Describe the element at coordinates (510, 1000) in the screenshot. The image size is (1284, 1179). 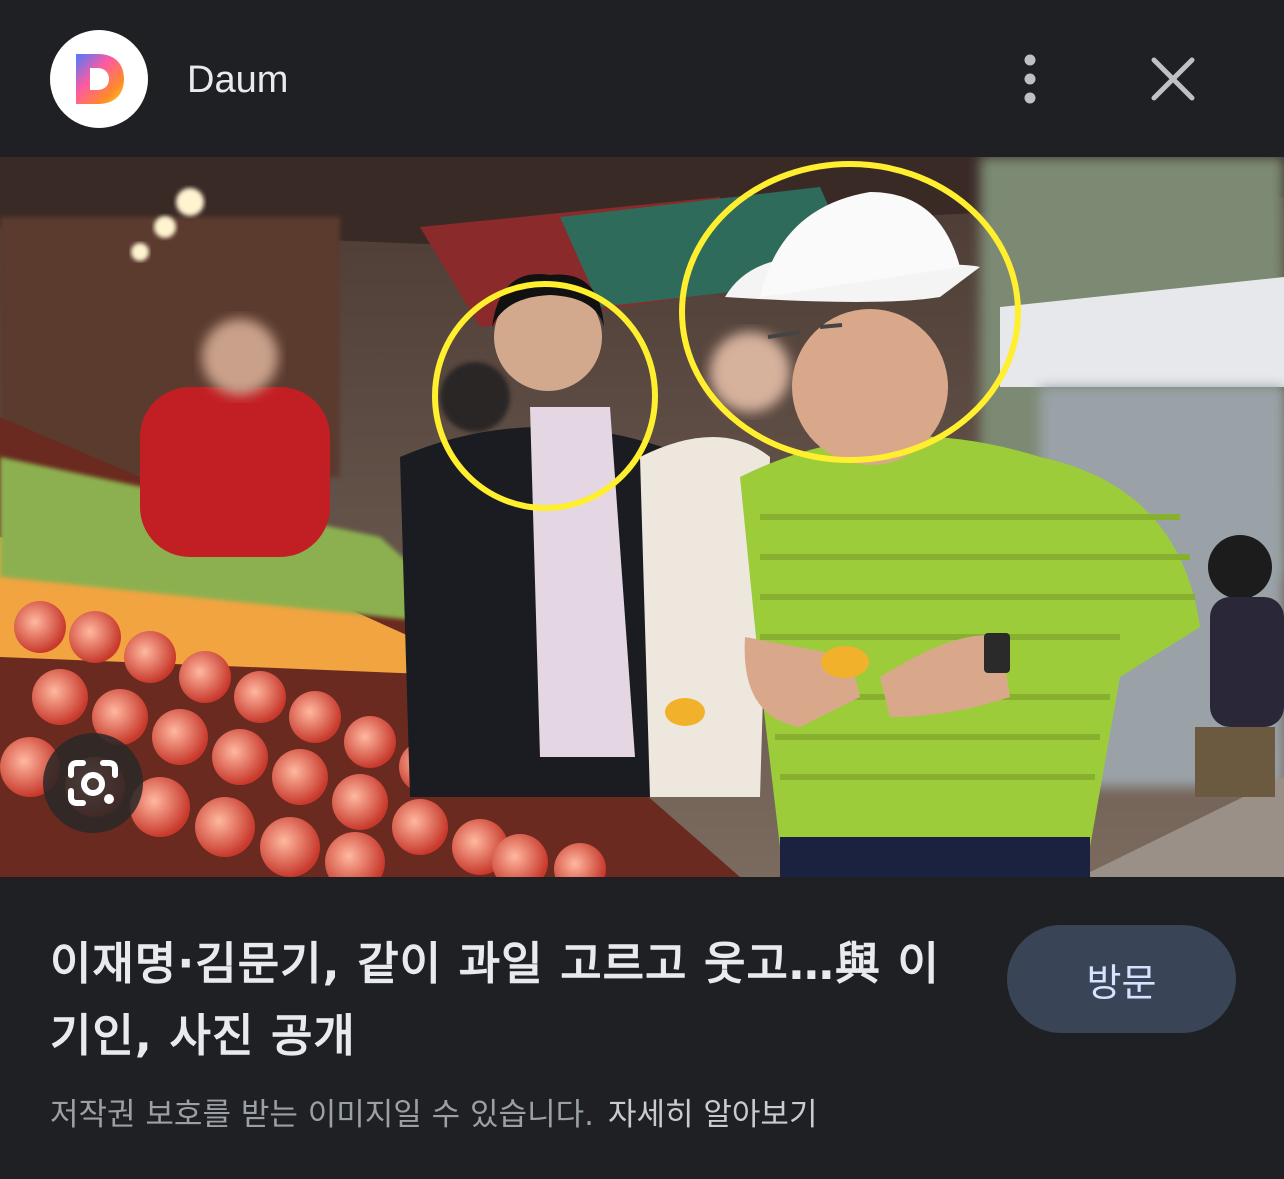
I see `result-headline: 이재명·김문기, 같이 과일 고르고 웃고…與 이기인, 사진 공개` at that location.